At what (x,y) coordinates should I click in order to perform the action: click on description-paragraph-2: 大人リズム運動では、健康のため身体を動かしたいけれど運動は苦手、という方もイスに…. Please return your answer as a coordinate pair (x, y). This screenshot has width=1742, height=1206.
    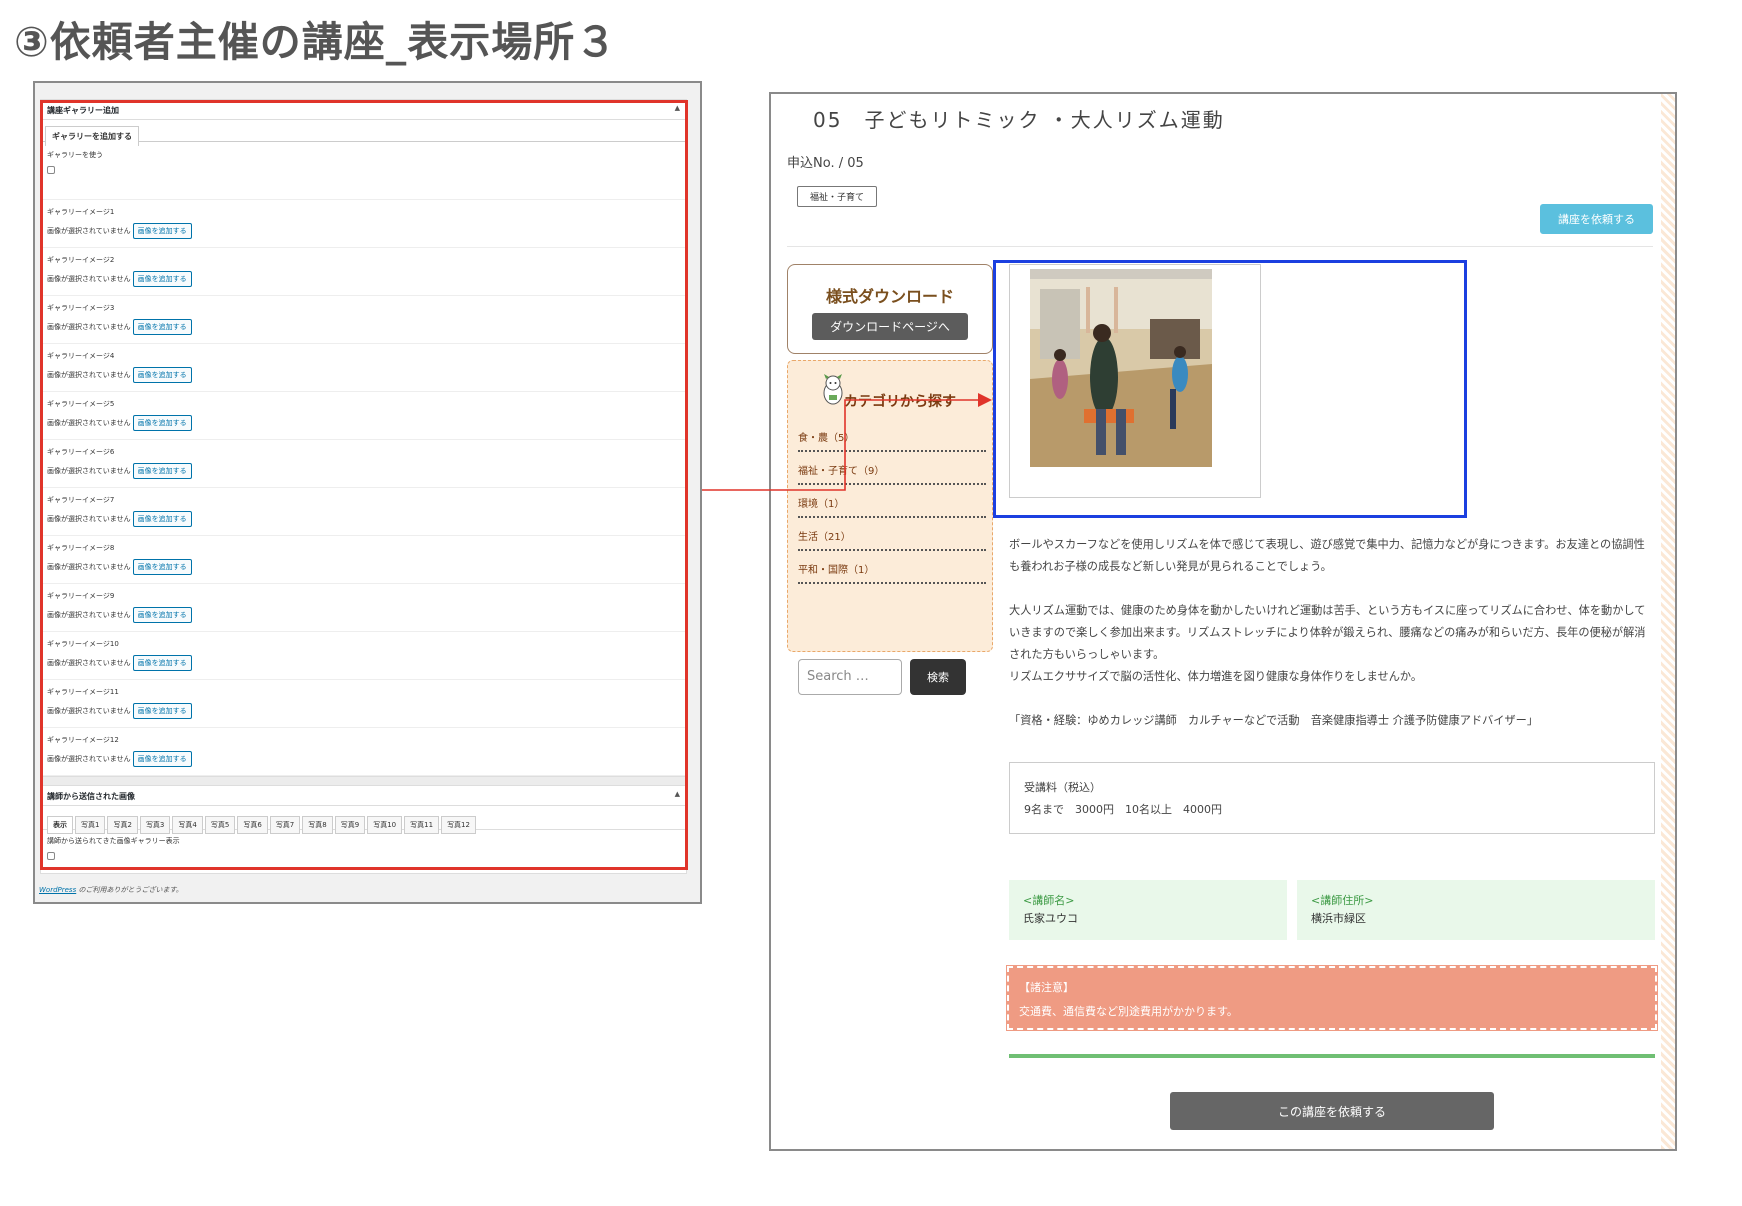
    Looking at the image, I should click on (1327, 632).